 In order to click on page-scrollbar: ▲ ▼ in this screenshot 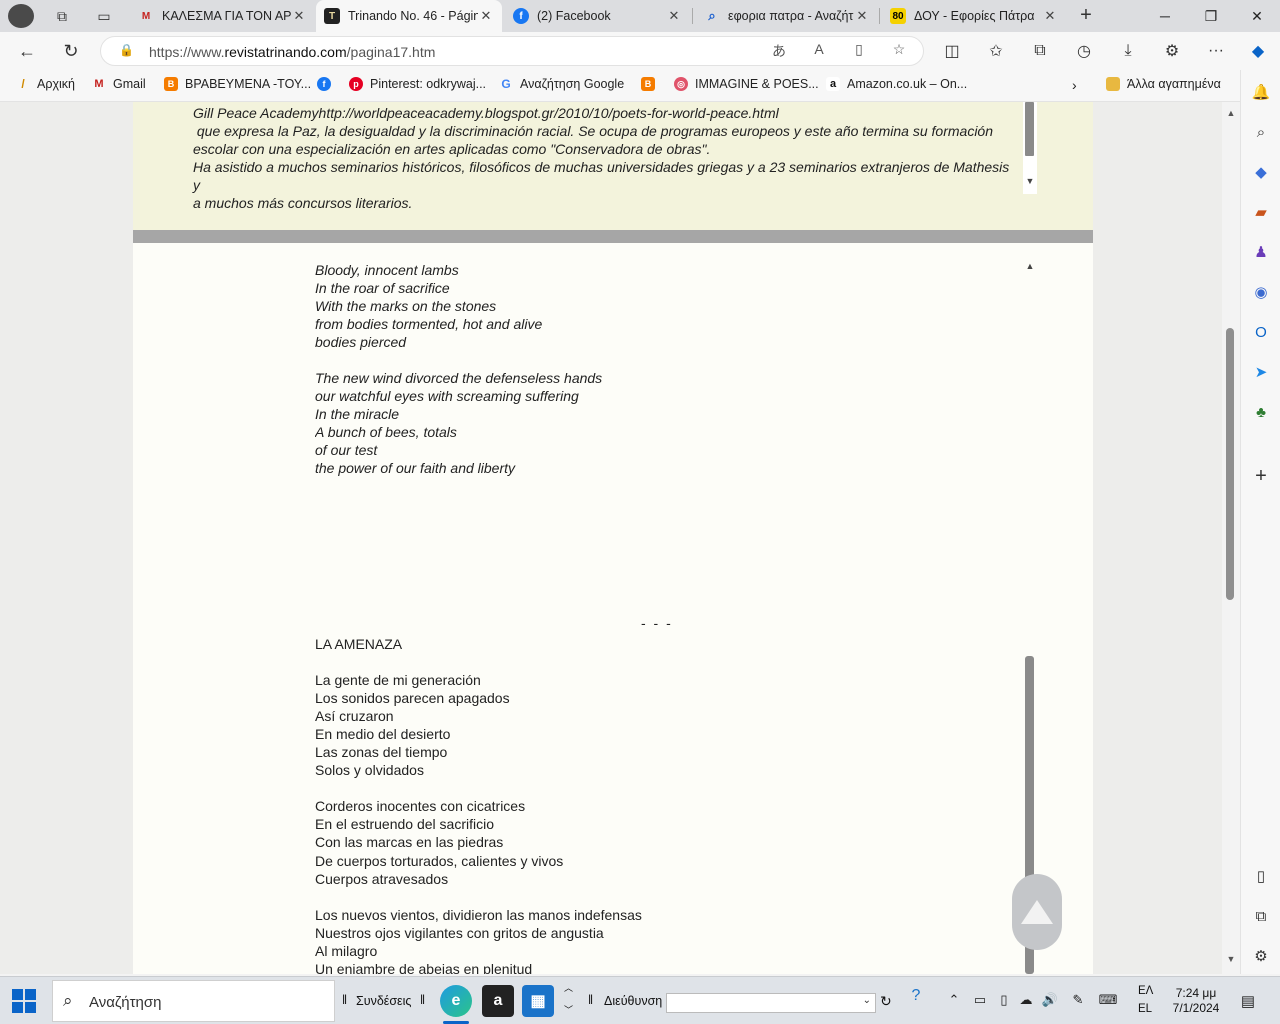, I will do `click(1231, 538)`.